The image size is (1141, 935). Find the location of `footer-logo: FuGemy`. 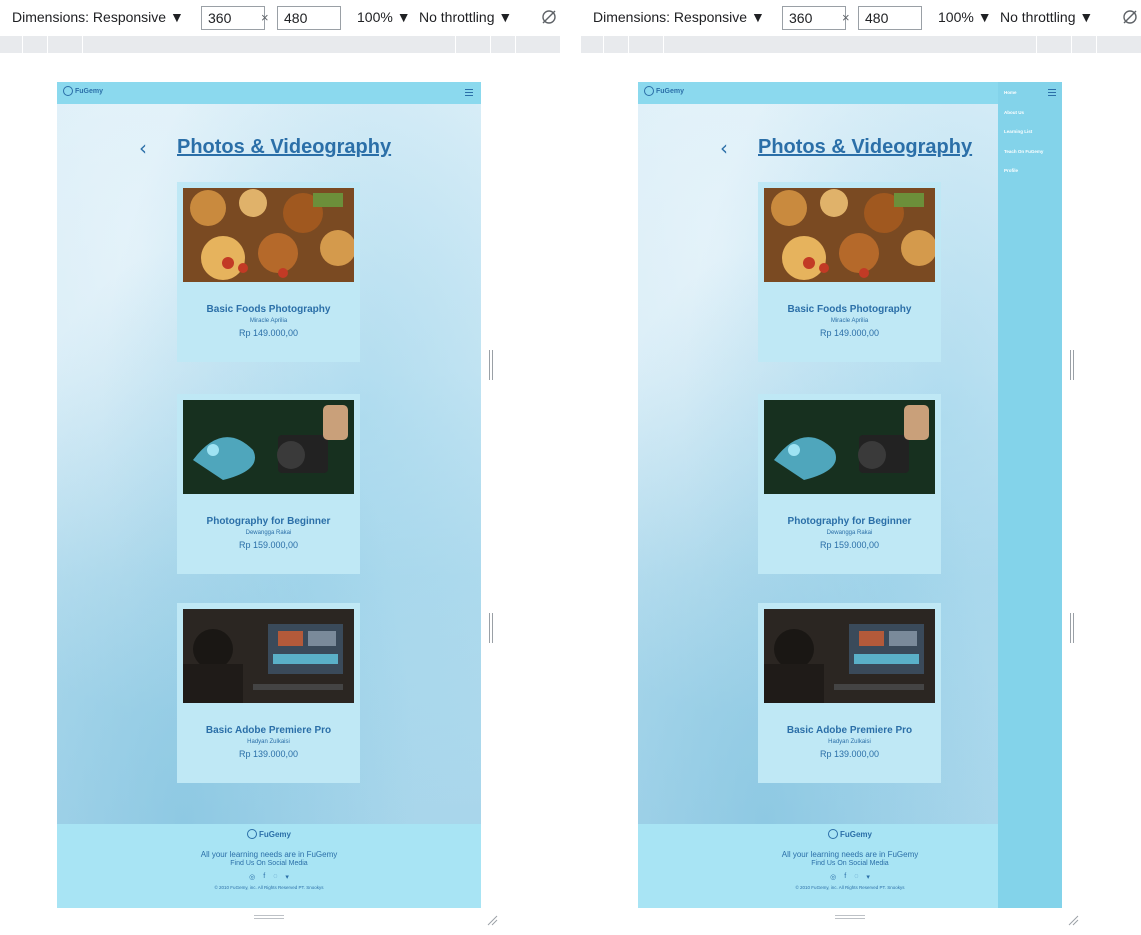

footer-logo: FuGemy is located at coordinates (269, 834).